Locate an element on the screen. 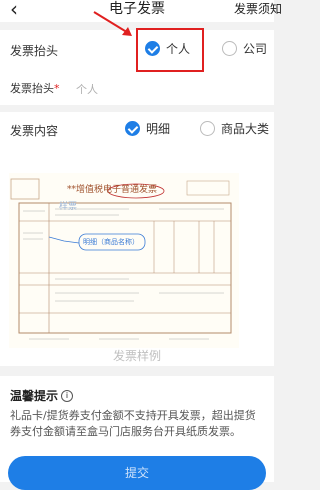  invoice-sample-caption: 发票样例 is located at coordinates (136, 356).